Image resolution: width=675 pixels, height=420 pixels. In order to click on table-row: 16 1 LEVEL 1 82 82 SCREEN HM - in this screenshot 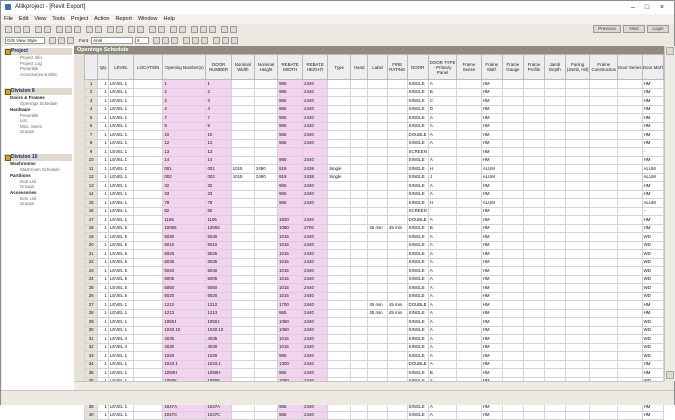, I will do `click(374, 211)`.